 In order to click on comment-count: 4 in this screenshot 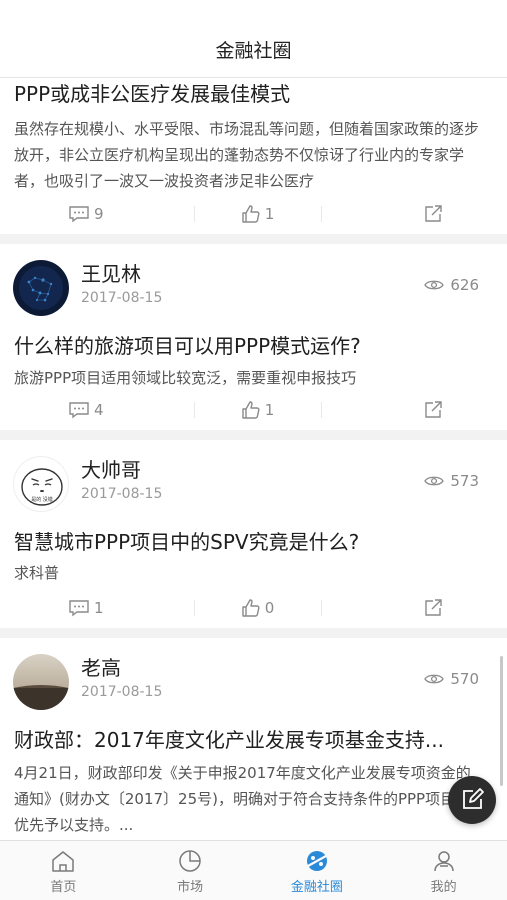, I will do `click(99, 410)`.